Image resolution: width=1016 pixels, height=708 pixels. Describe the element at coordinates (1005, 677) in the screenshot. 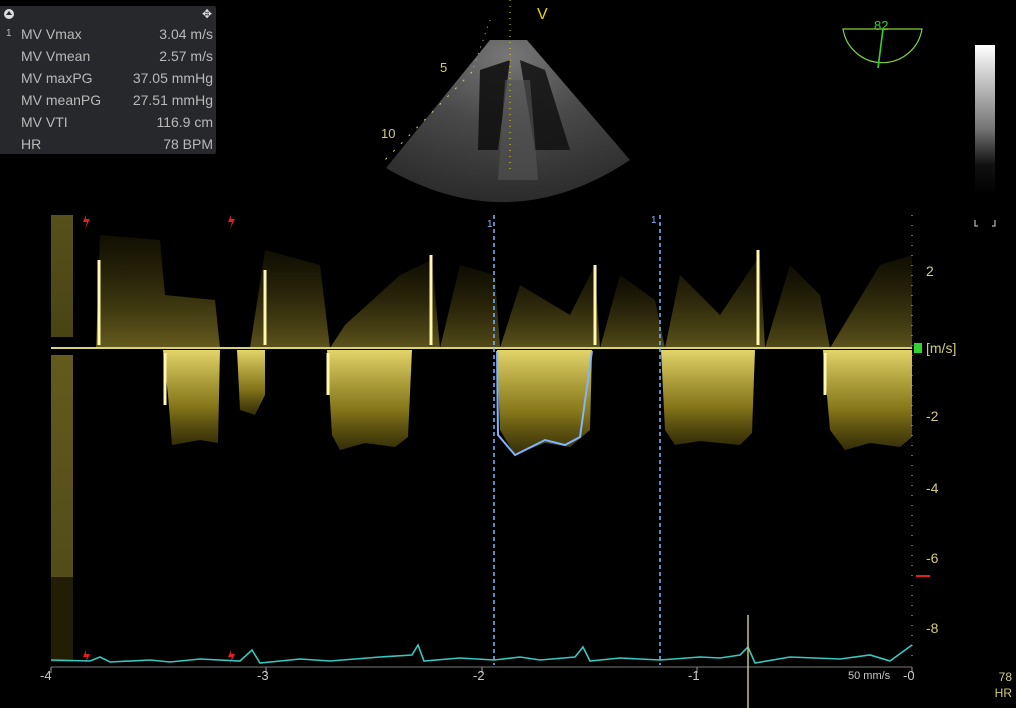

I see `hr-value: 78` at that location.